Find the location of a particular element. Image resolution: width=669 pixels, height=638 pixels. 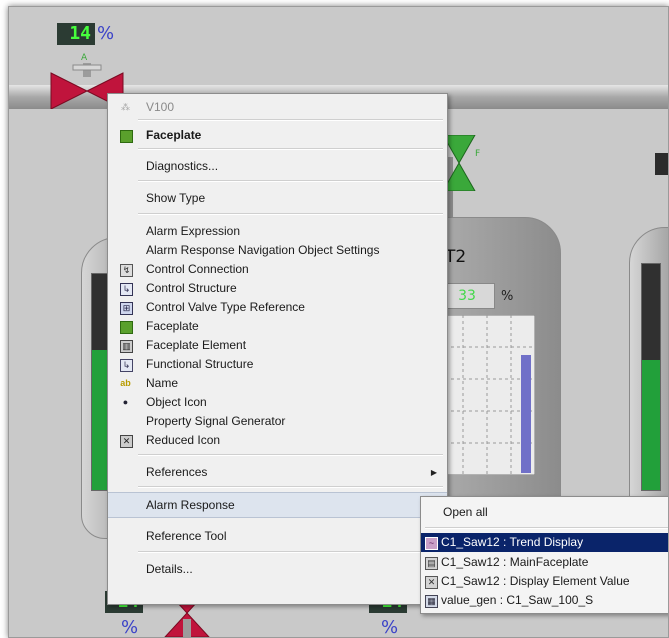

submenu-item-open-all: Open all is located at coordinates (544, 512).